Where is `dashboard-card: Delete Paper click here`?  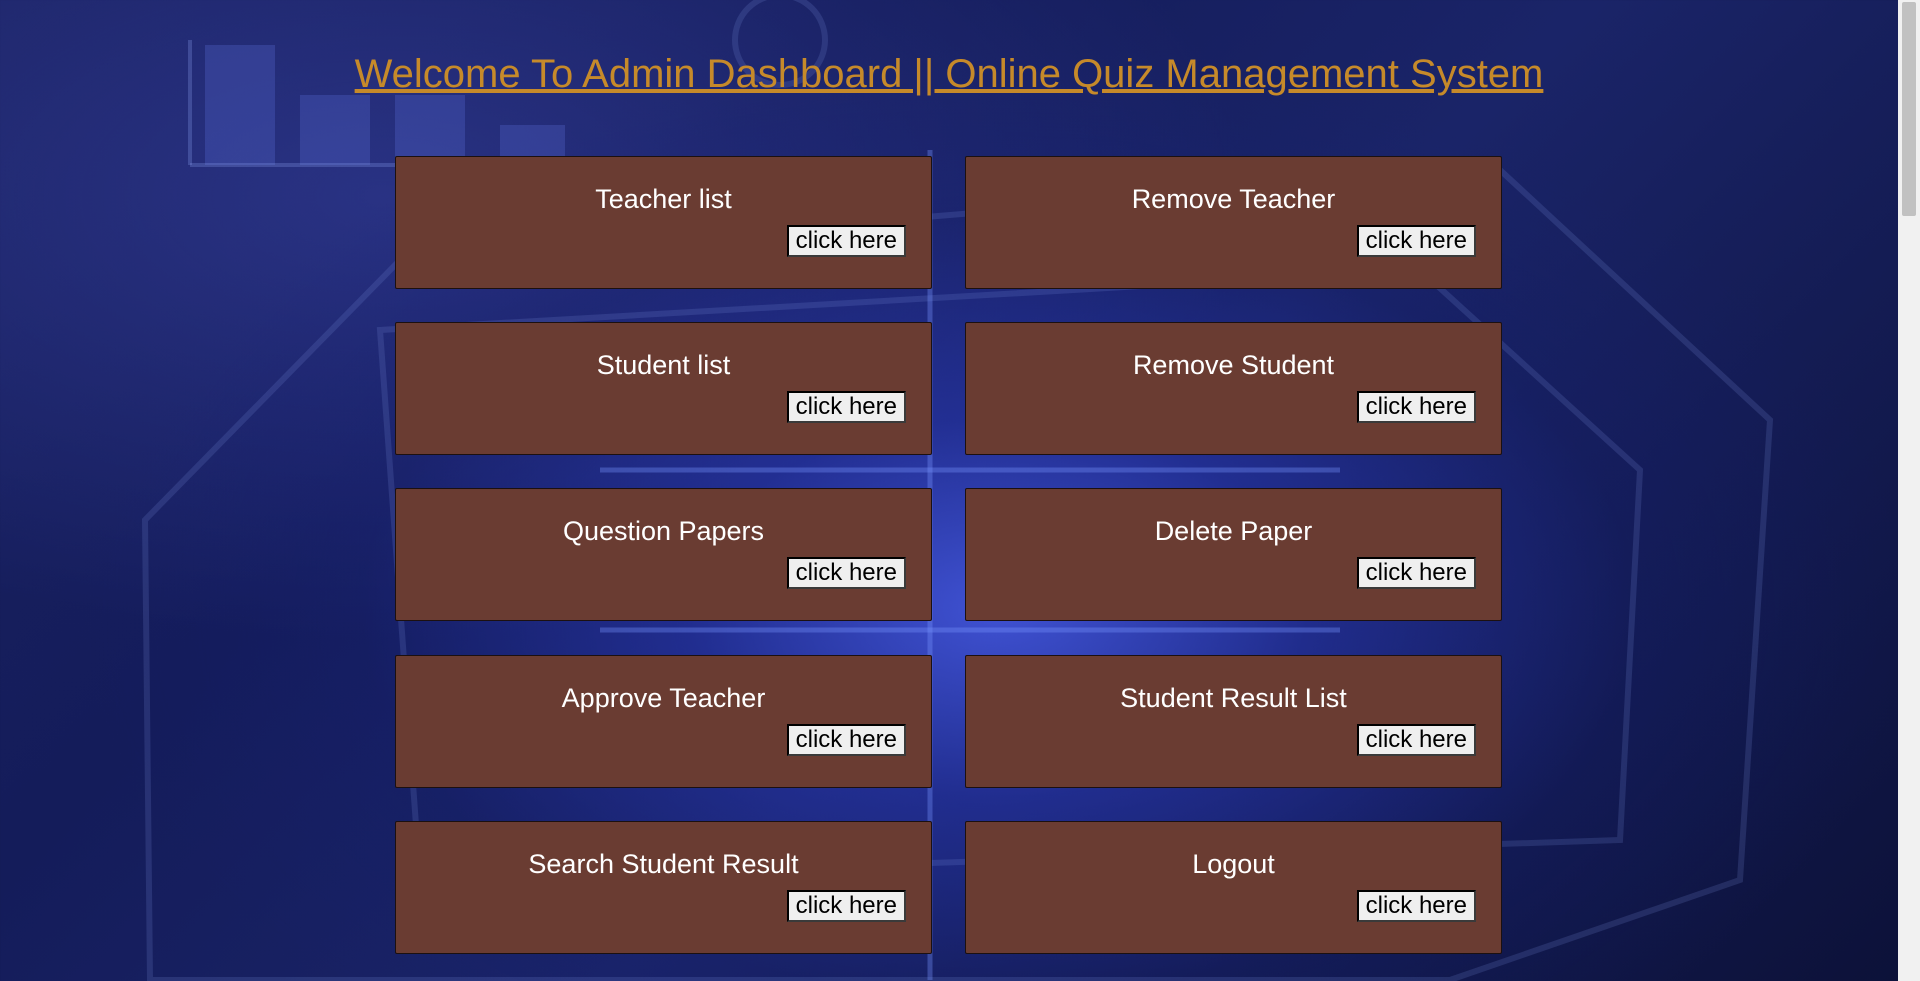 dashboard-card: Delete Paper click here is located at coordinates (1233, 554).